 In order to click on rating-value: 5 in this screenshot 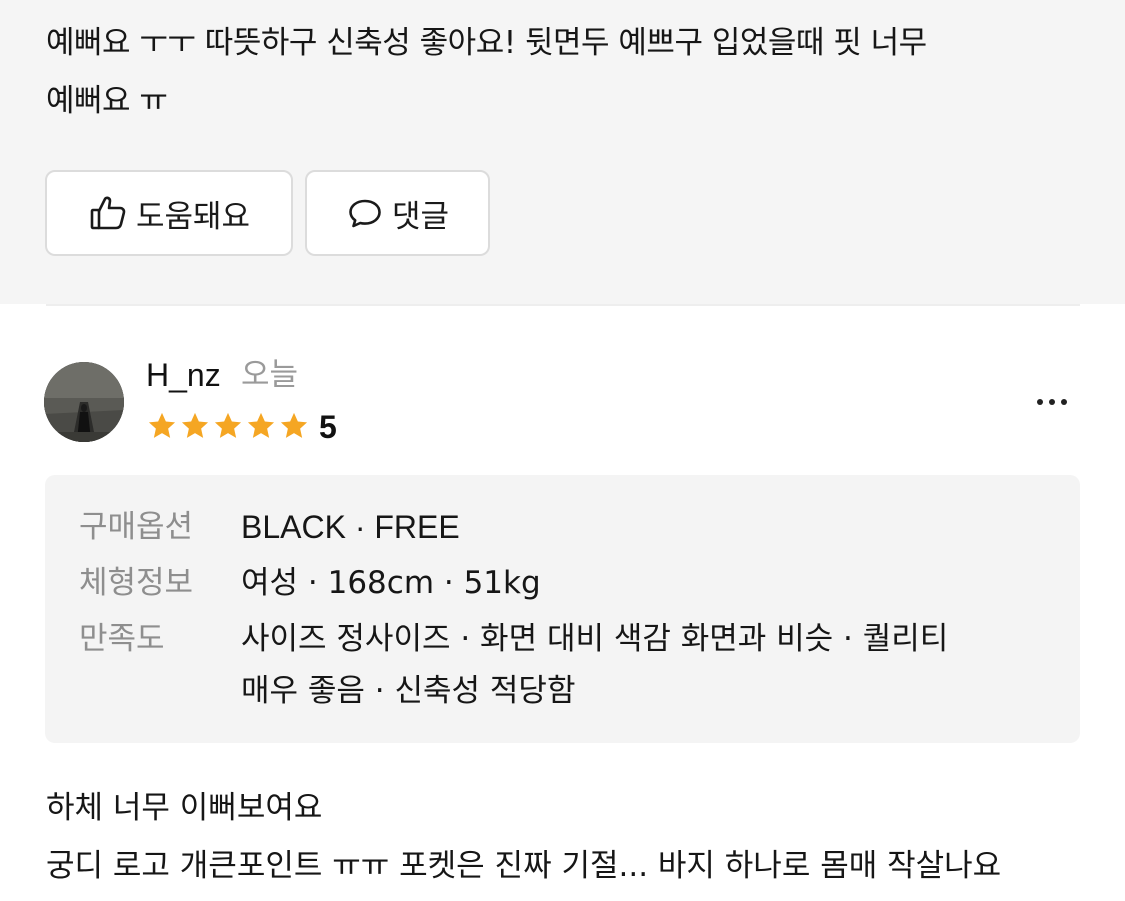, I will do `click(328, 427)`.